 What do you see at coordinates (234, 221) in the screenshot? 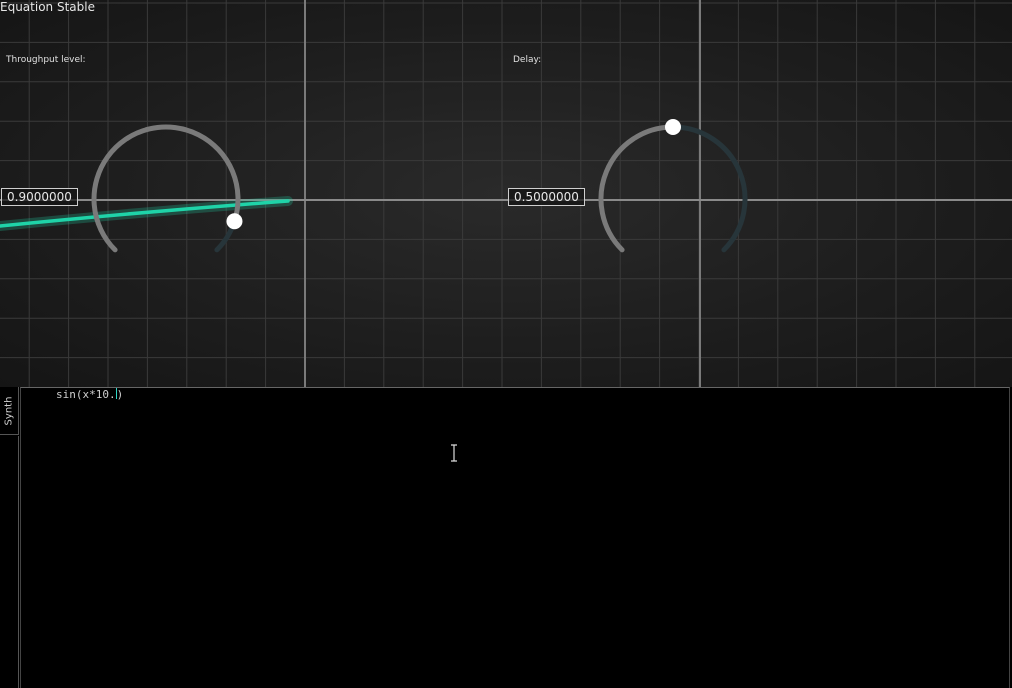
I see `throughput-knob-handle` at bounding box center [234, 221].